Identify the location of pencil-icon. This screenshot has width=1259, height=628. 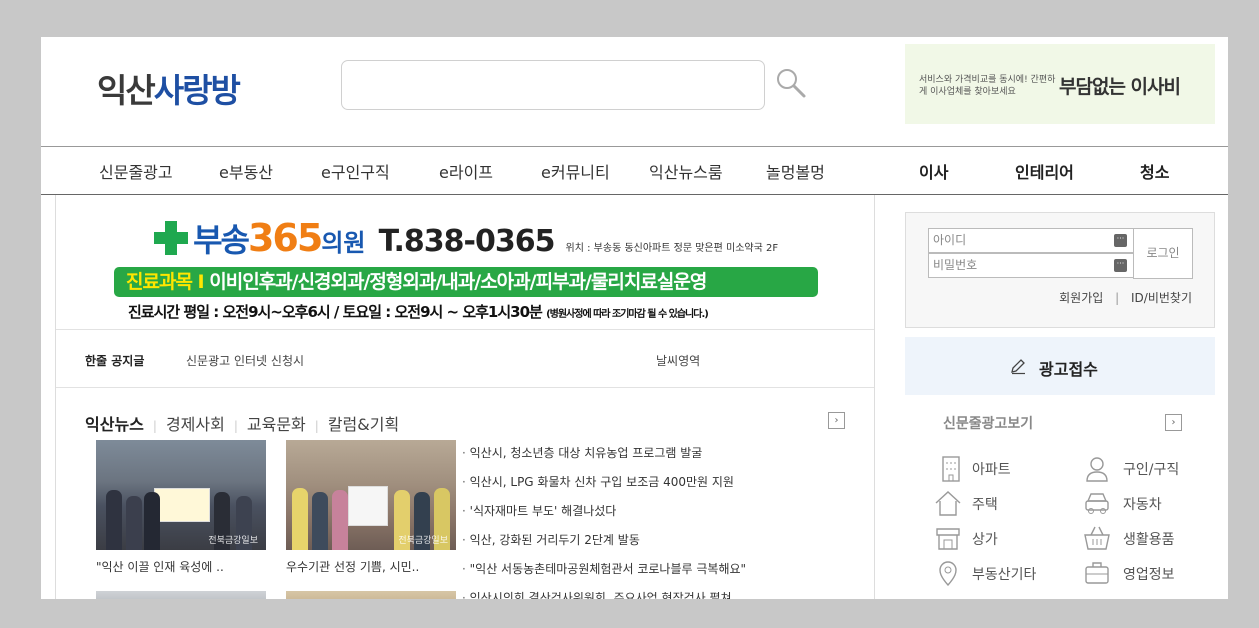
(1018, 367).